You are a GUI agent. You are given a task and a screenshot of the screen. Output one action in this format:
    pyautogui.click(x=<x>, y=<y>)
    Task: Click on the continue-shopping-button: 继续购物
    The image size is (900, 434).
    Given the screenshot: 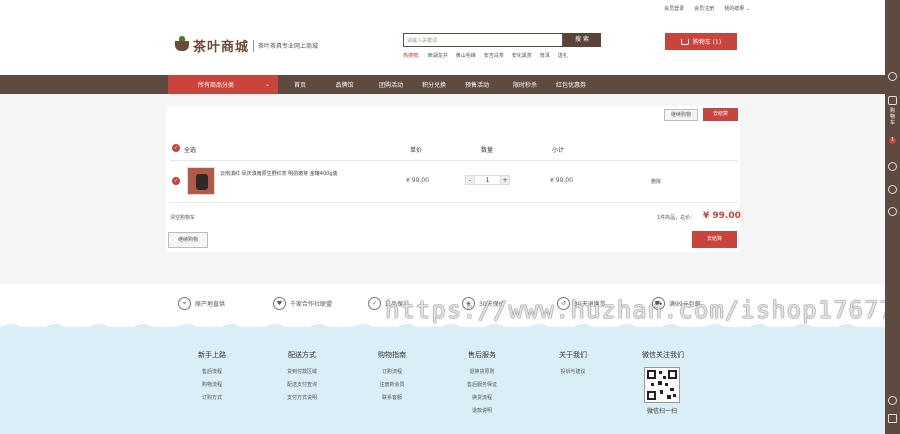 What is the action you would take?
    pyautogui.click(x=188, y=240)
    